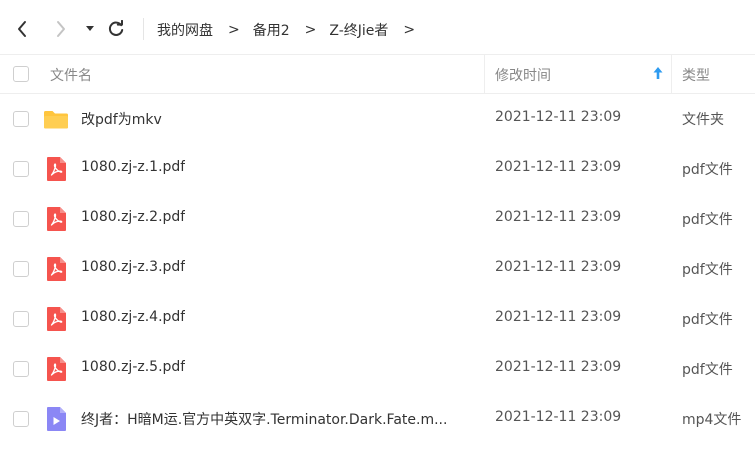  I want to click on select-all-checkbox, so click(21, 74).